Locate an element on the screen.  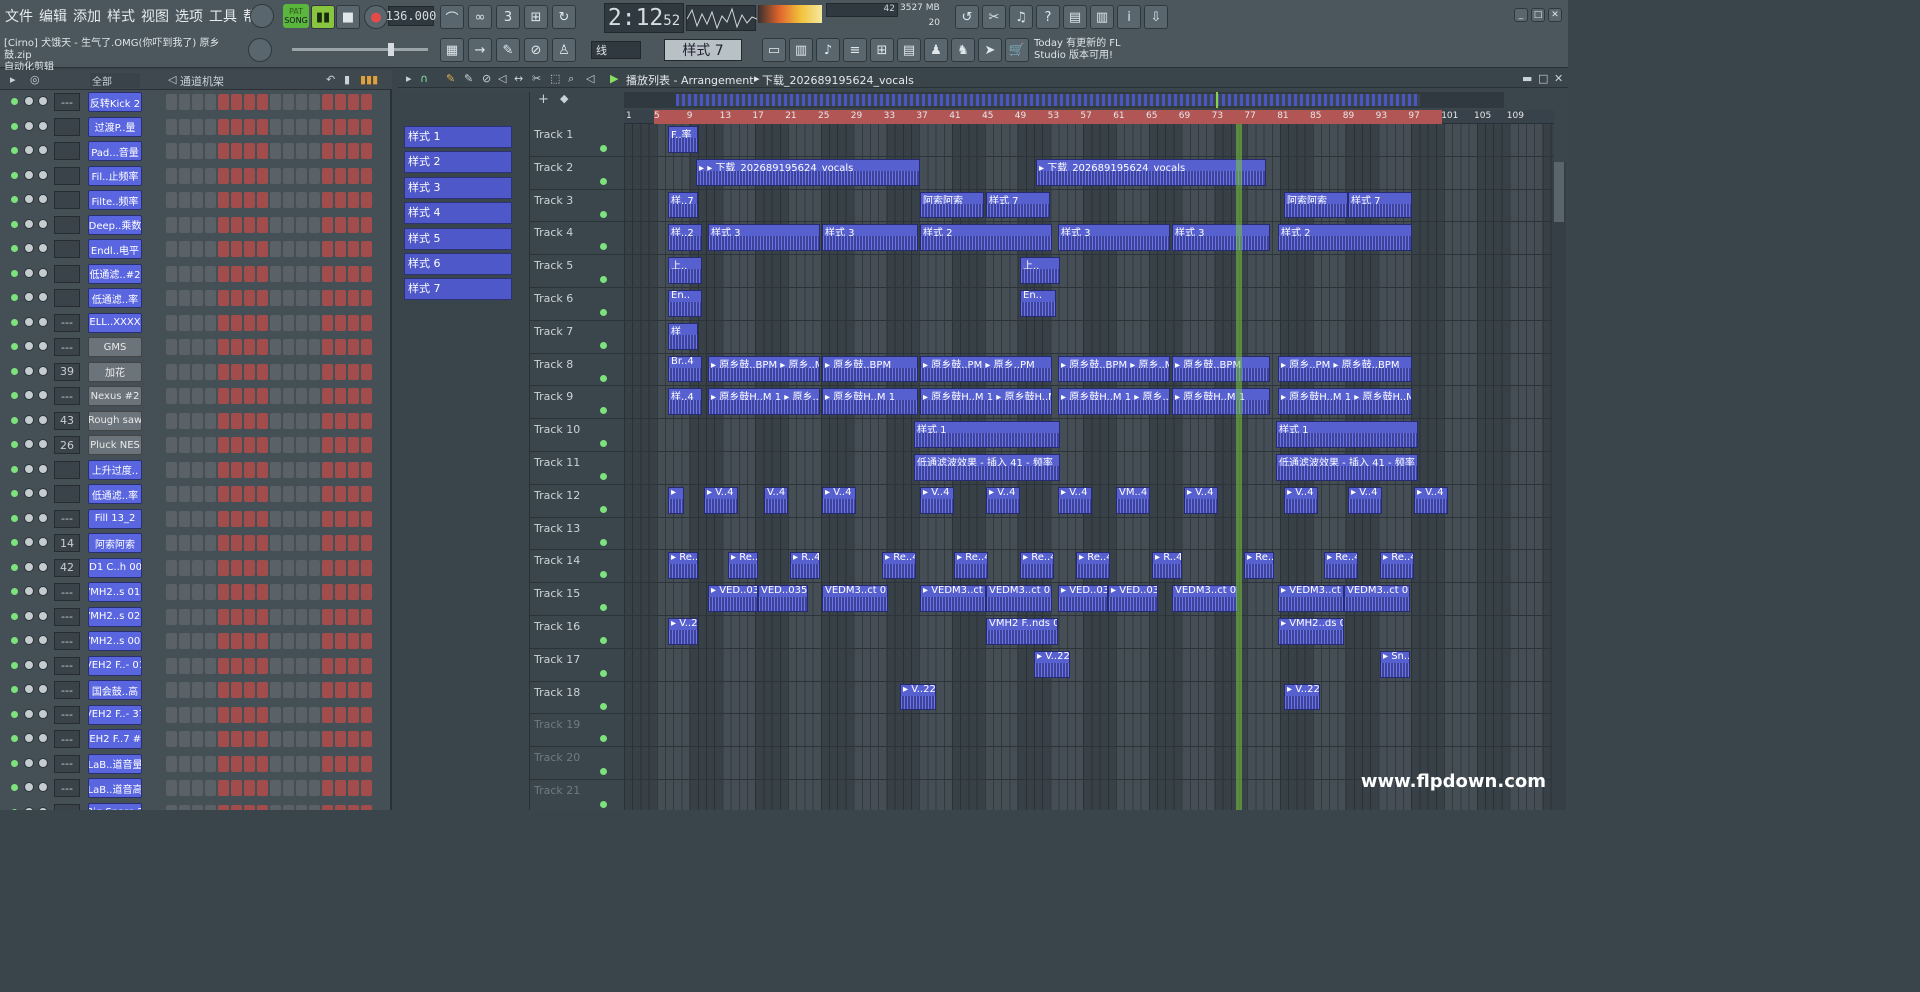
pan-knob is located at coordinates (43, 395).